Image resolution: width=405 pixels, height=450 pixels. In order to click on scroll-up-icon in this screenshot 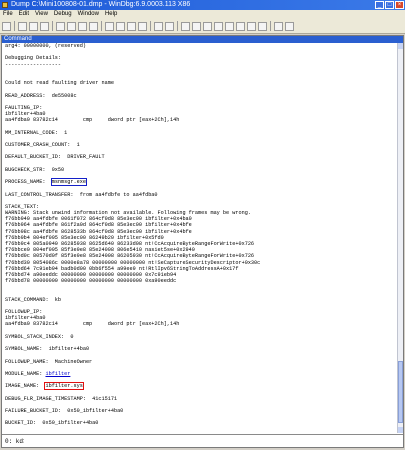, I will do `click(400, 46)`.